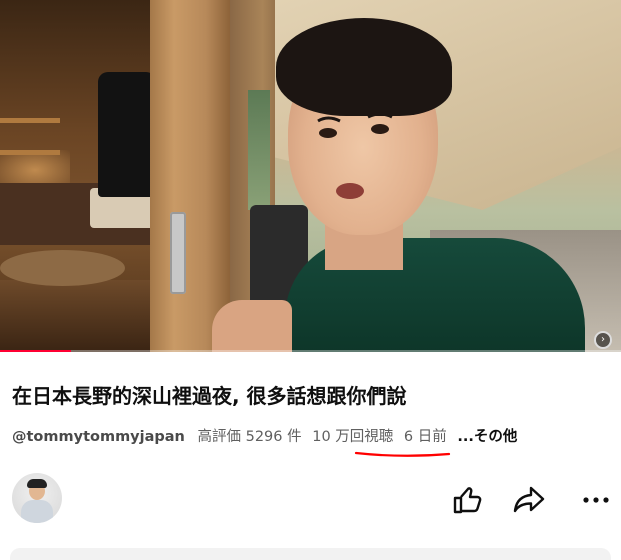  I want to click on red-underline-annotation, so click(402, 454).